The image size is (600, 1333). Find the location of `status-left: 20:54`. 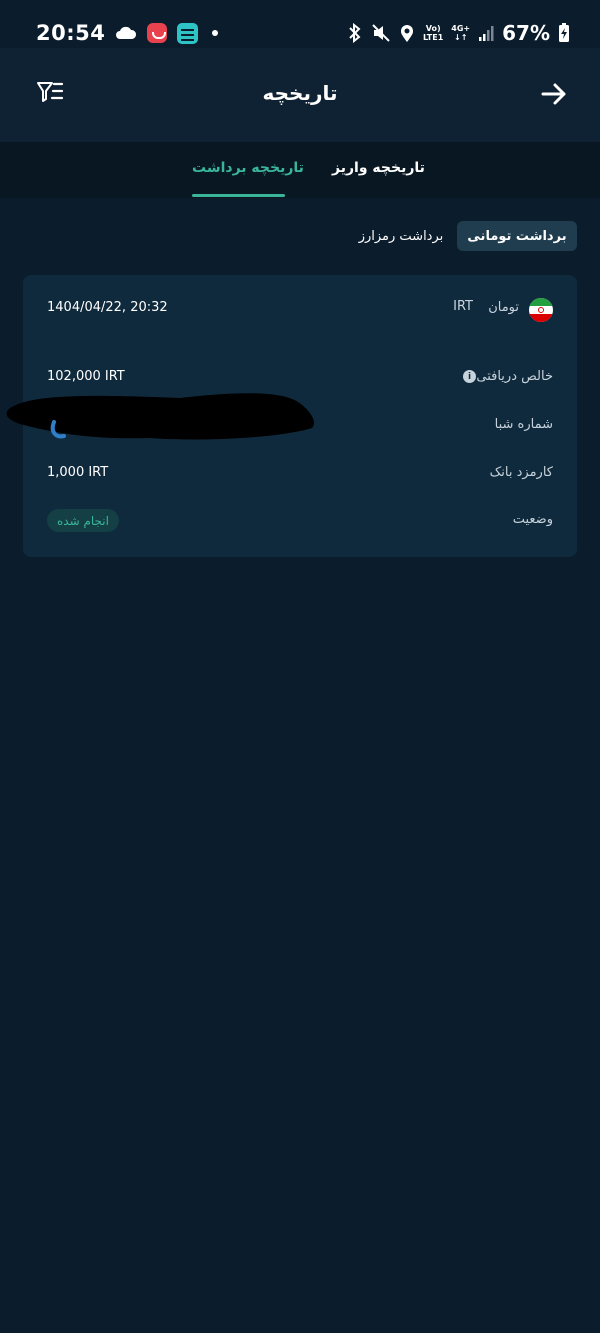

status-left: 20:54 is located at coordinates (127, 33).